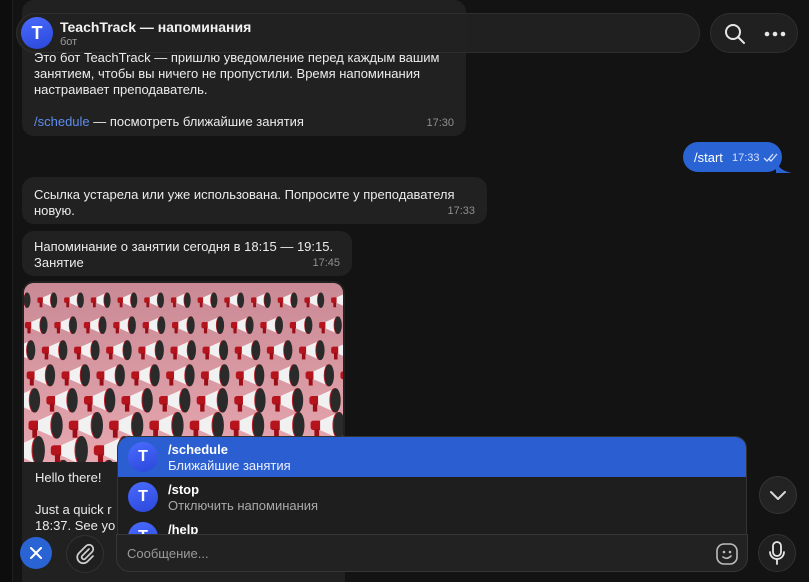 Image resolution: width=809 pixels, height=582 pixels. I want to click on more-button, so click(775, 34).